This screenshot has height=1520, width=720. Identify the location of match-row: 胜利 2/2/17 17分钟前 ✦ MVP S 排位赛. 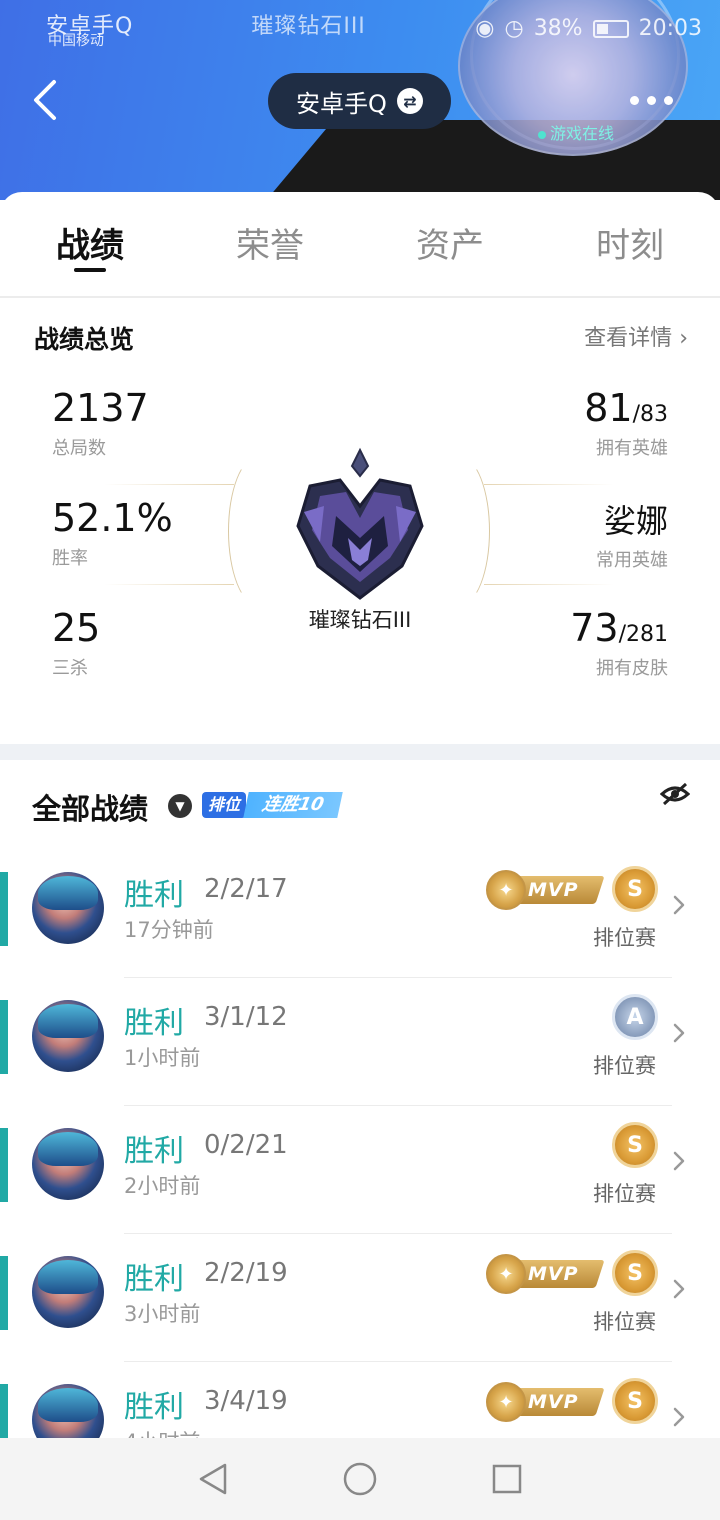
(360, 914).